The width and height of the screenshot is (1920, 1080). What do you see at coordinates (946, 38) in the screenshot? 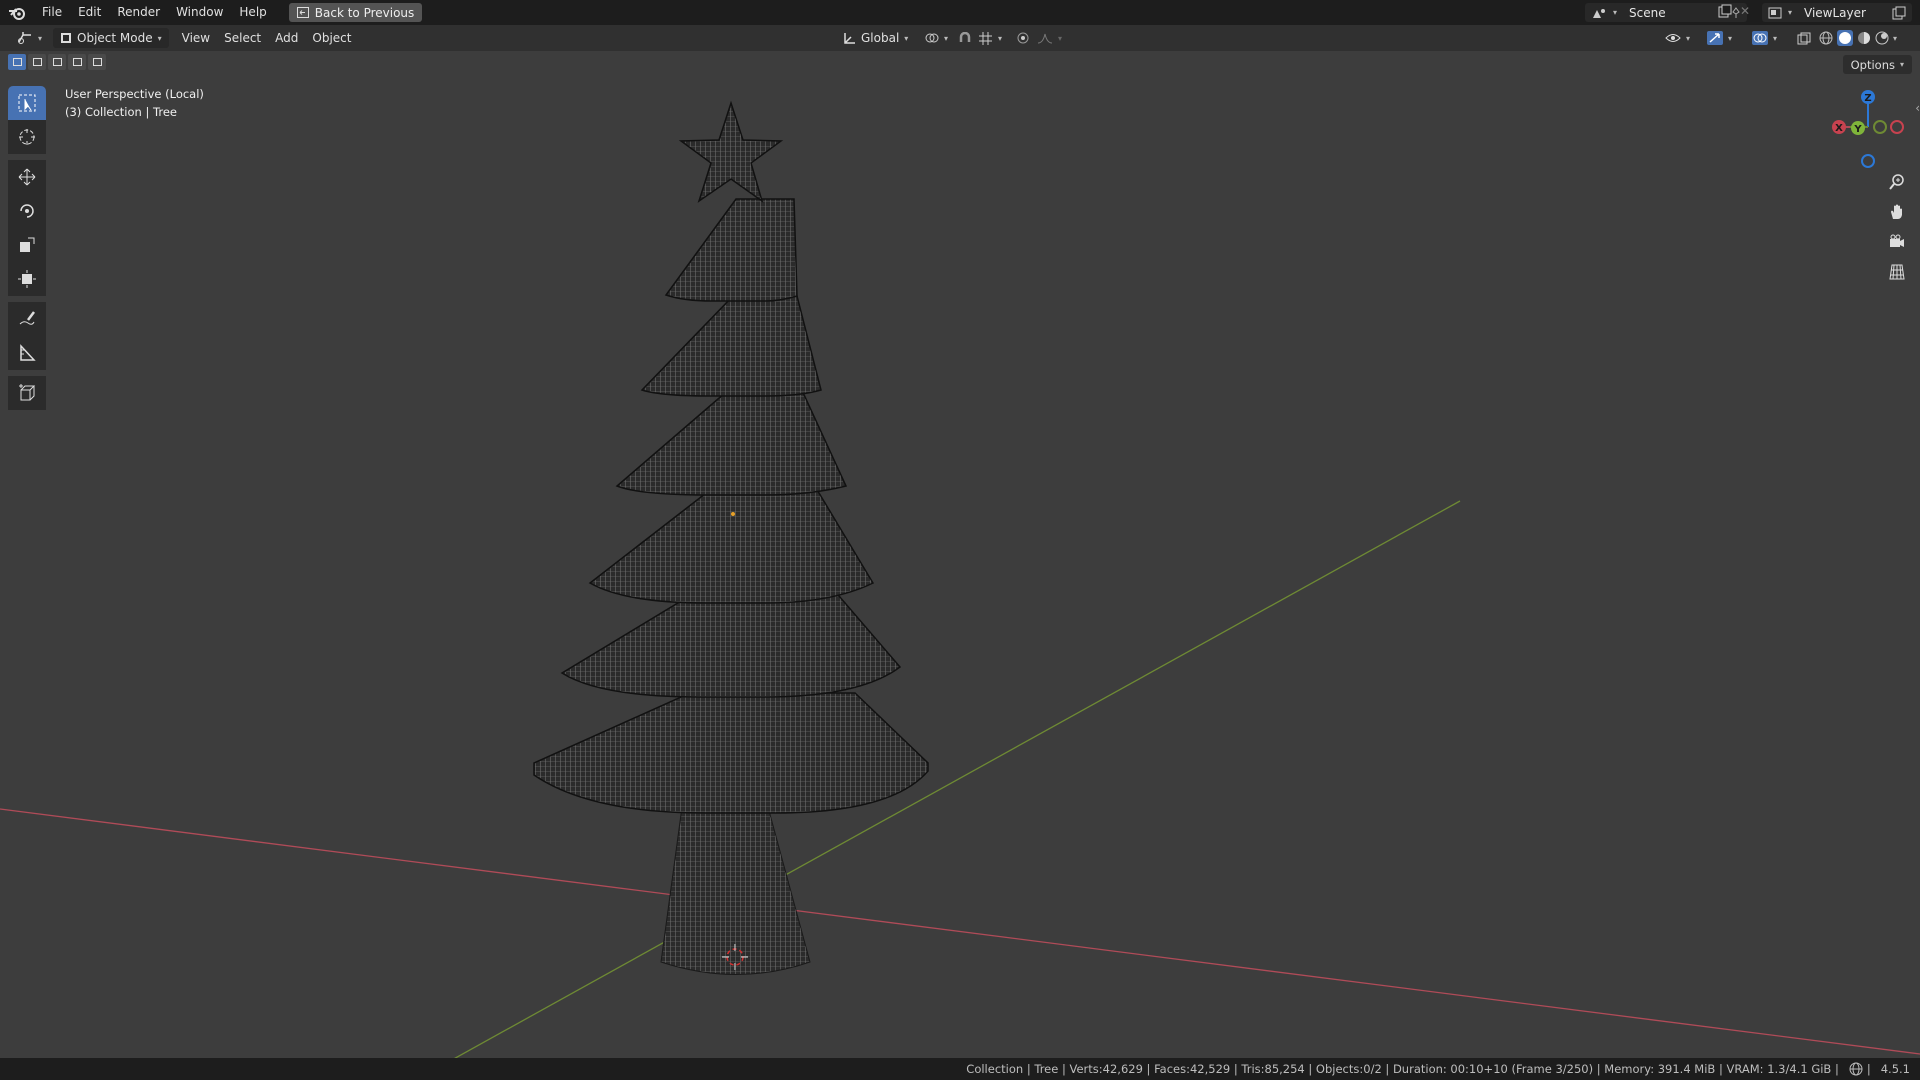
I see `pivot-chevron-icon: ▾` at bounding box center [946, 38].